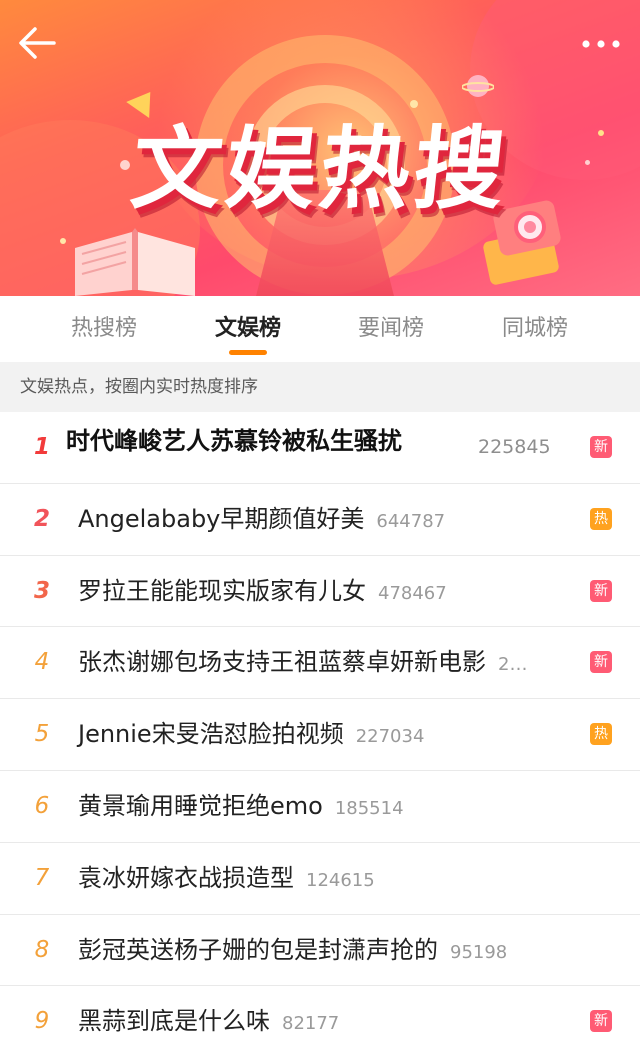 This screenshot has height=1049, width=640. I want to click on topic-title-text: 黄景瑜用睡觉拒绝emo, so click(200, 805).